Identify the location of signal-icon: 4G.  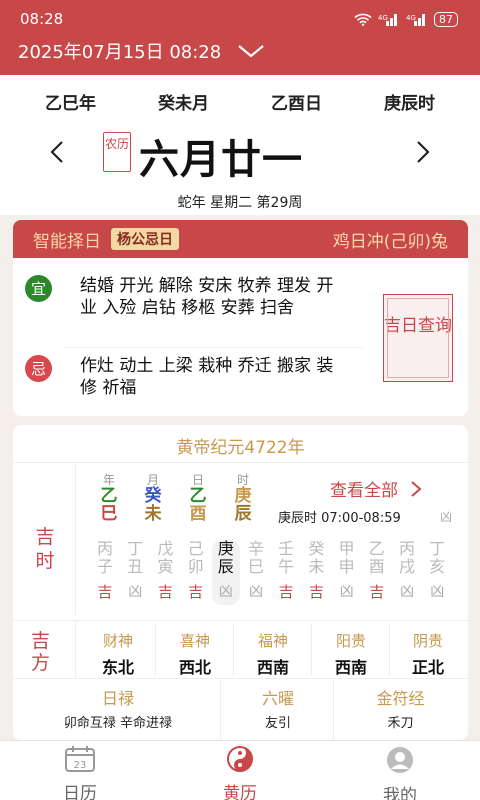
(387, 19).